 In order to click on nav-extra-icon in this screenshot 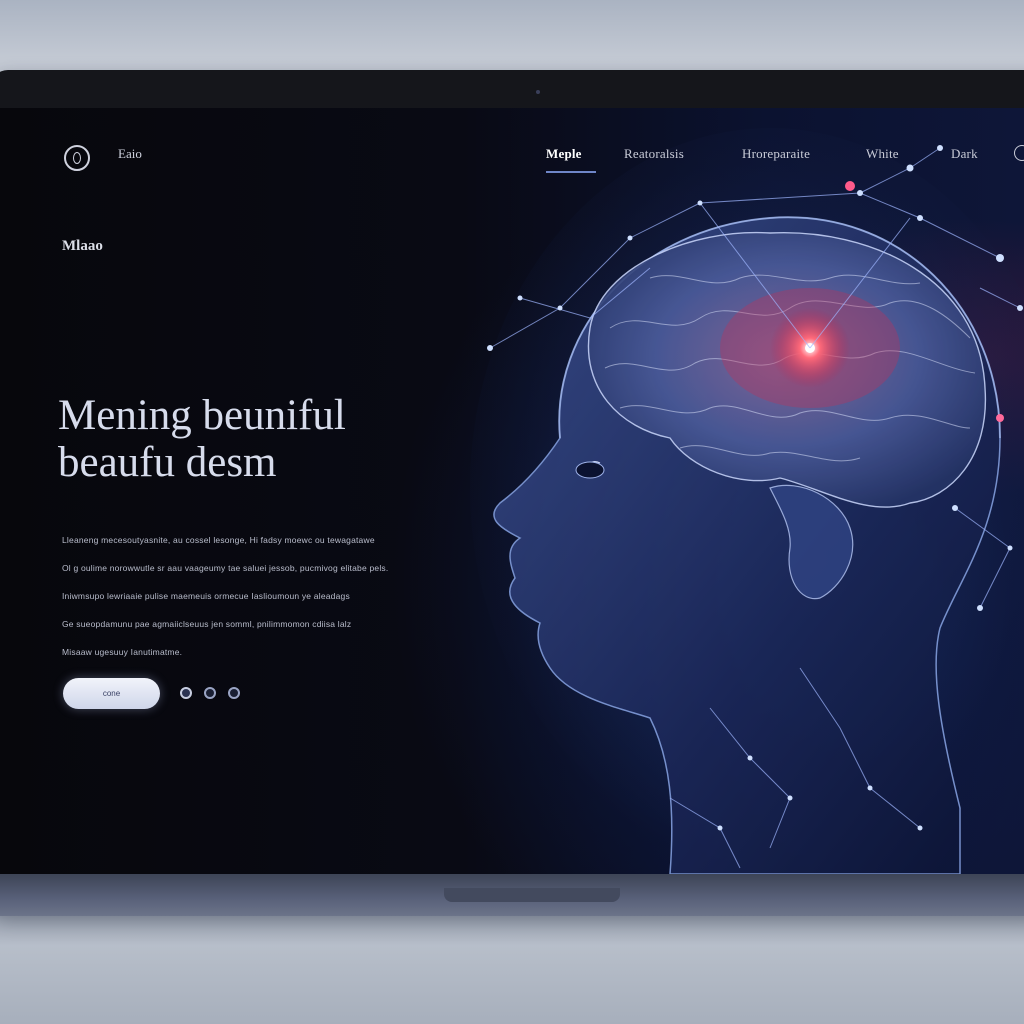, I will do `click(1019, 153)`.